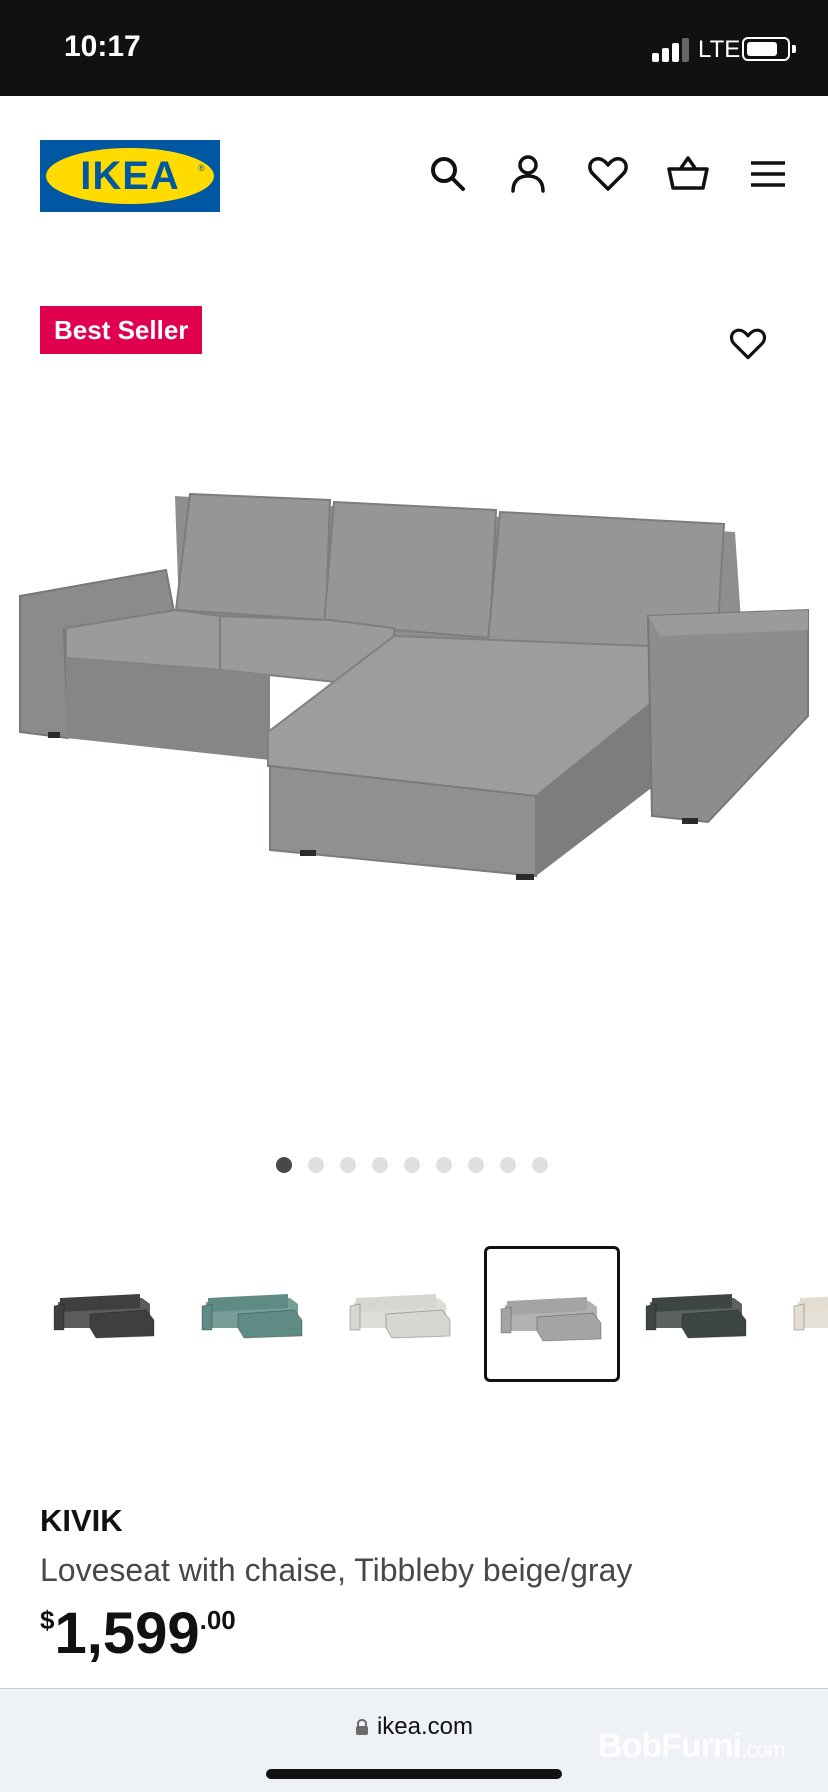  Describe the element at coordinates (688, 174) in the screenshot. I see `basket-icon` at that location.